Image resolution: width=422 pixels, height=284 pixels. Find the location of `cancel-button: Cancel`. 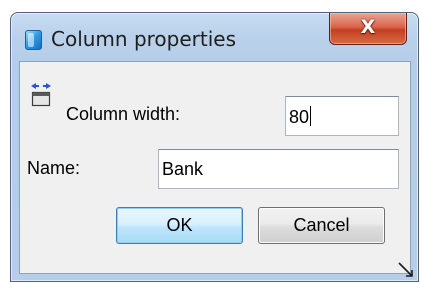

cancel-button: Cancel is located at coordinates (321, 225).